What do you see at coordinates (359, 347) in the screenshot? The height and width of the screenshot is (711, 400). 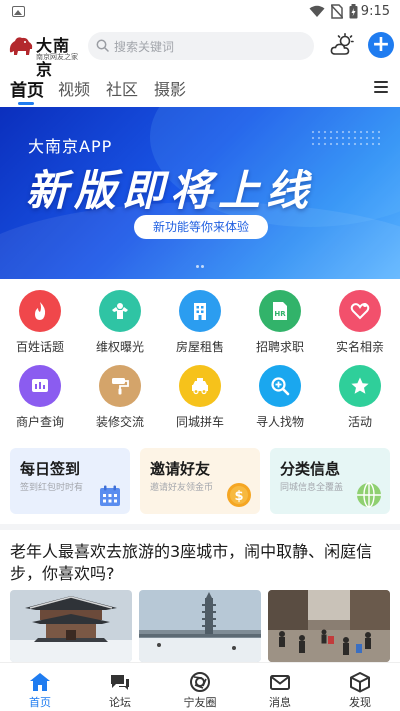 I see `grid-item-label: 实名相亲` at bounding box center [359, 347].